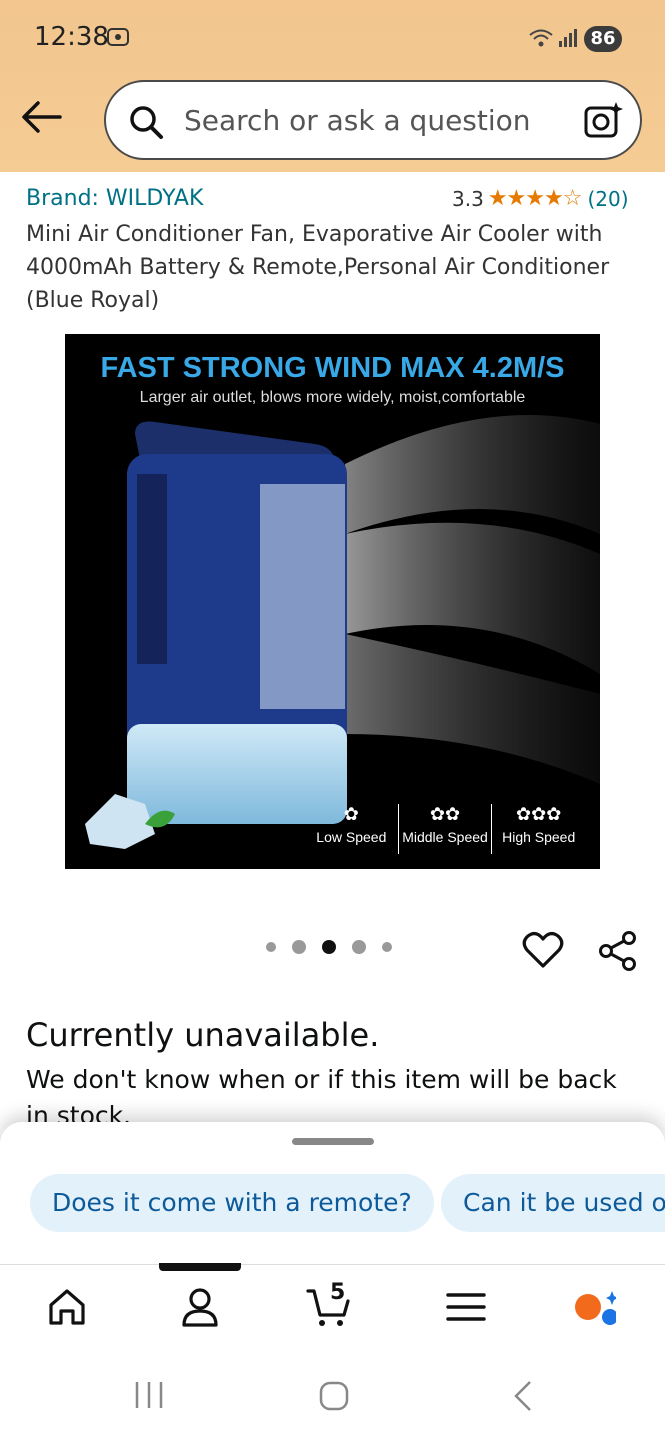  I want to click on speed-low: ✿ Low Speed, so click(352, 829).